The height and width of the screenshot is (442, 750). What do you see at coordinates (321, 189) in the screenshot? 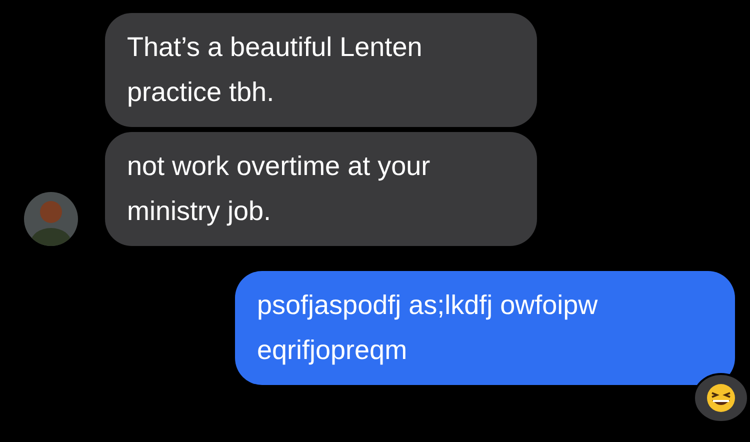
I see `message-bubble: not work overtime at your ministry job.` at bounding box center [321, 189].